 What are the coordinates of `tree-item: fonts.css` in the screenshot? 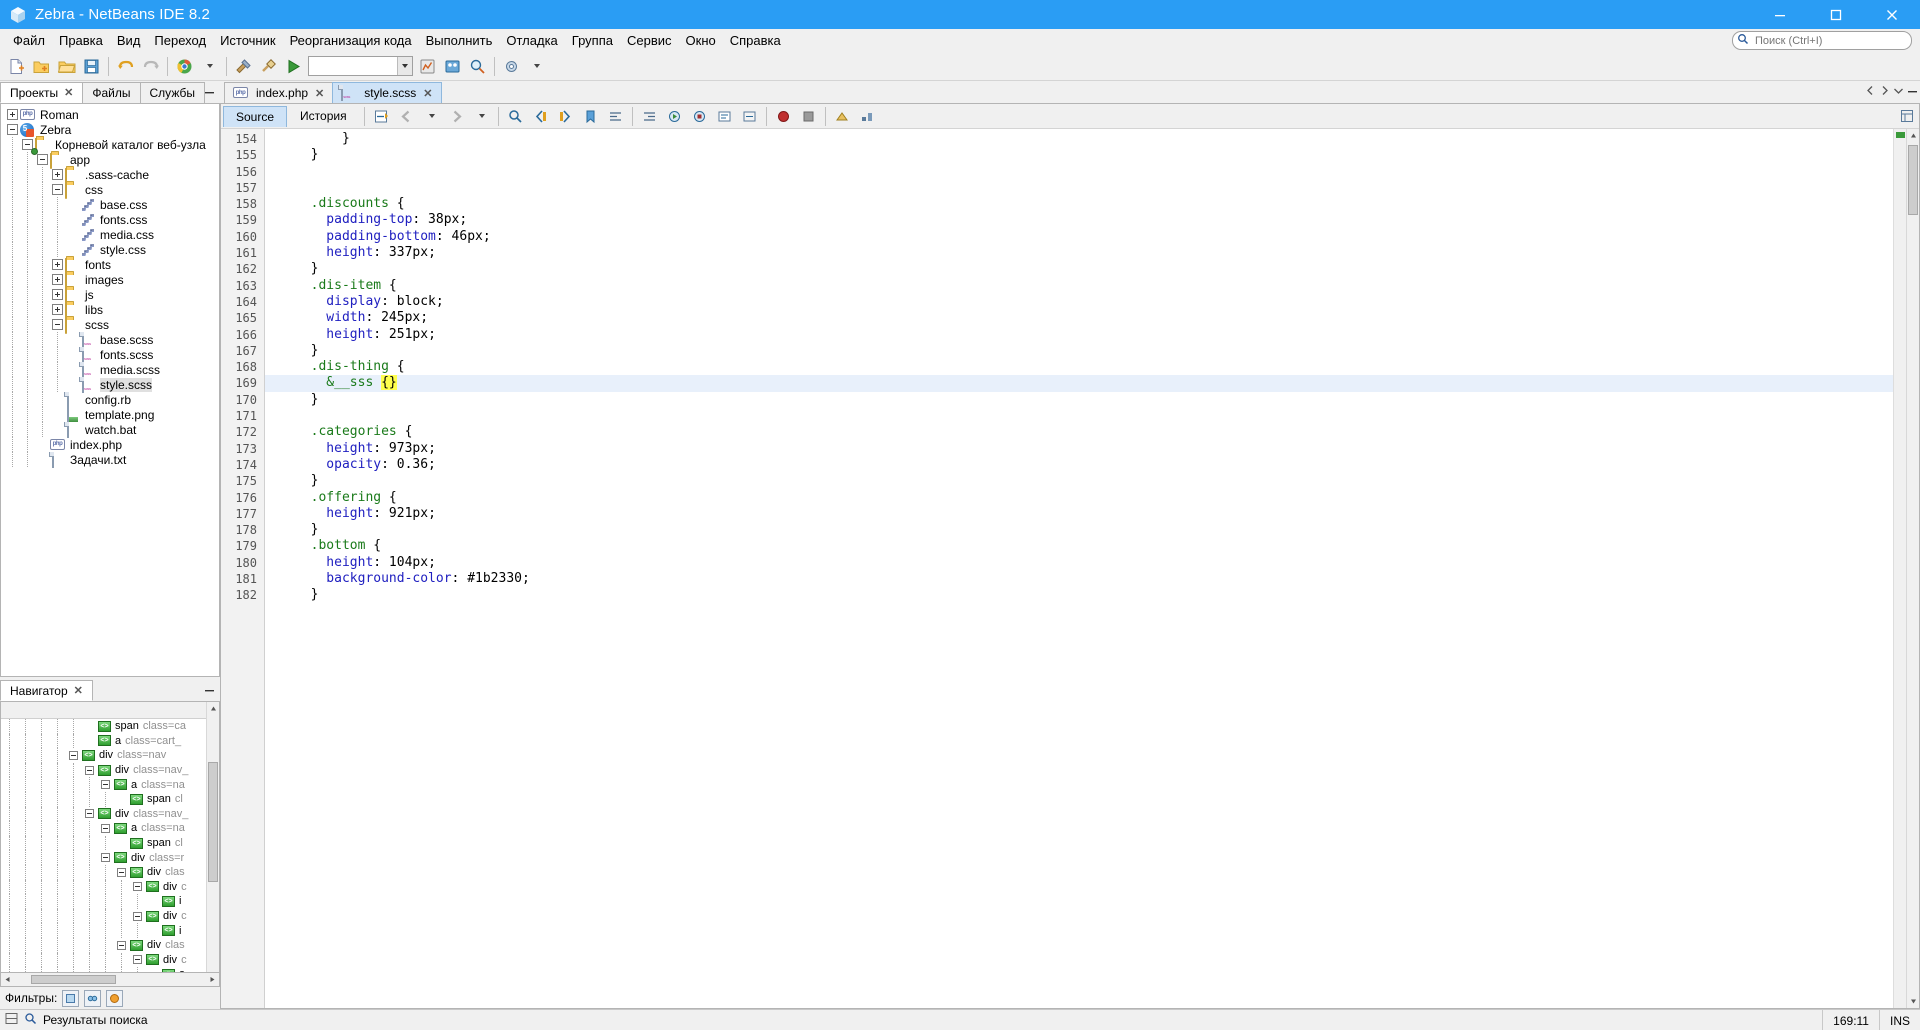 It's located at (110, 219).